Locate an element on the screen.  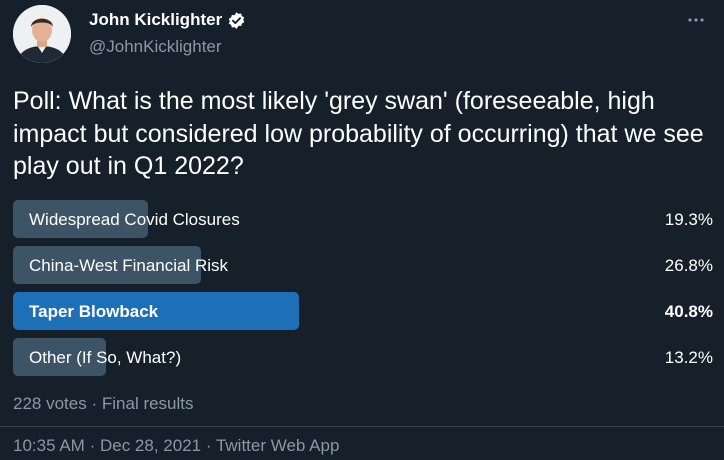
poll-option-label: Taper Blowback is located at coordinates (94, 311).